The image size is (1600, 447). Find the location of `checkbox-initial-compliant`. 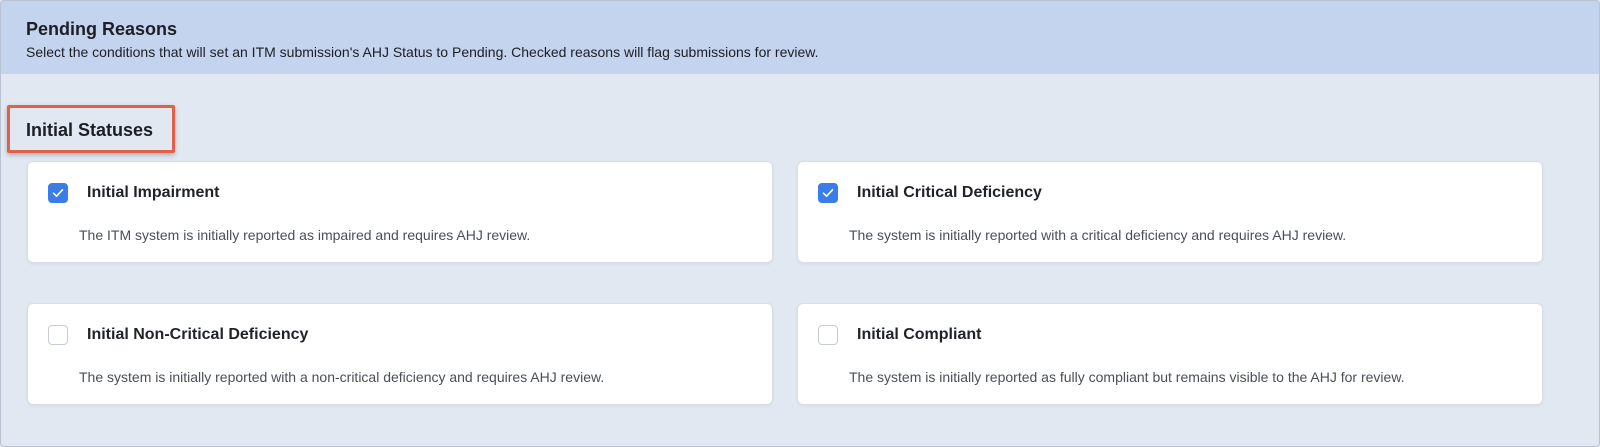

checkbox-initial-compliant is located at coordinates (828, 335).